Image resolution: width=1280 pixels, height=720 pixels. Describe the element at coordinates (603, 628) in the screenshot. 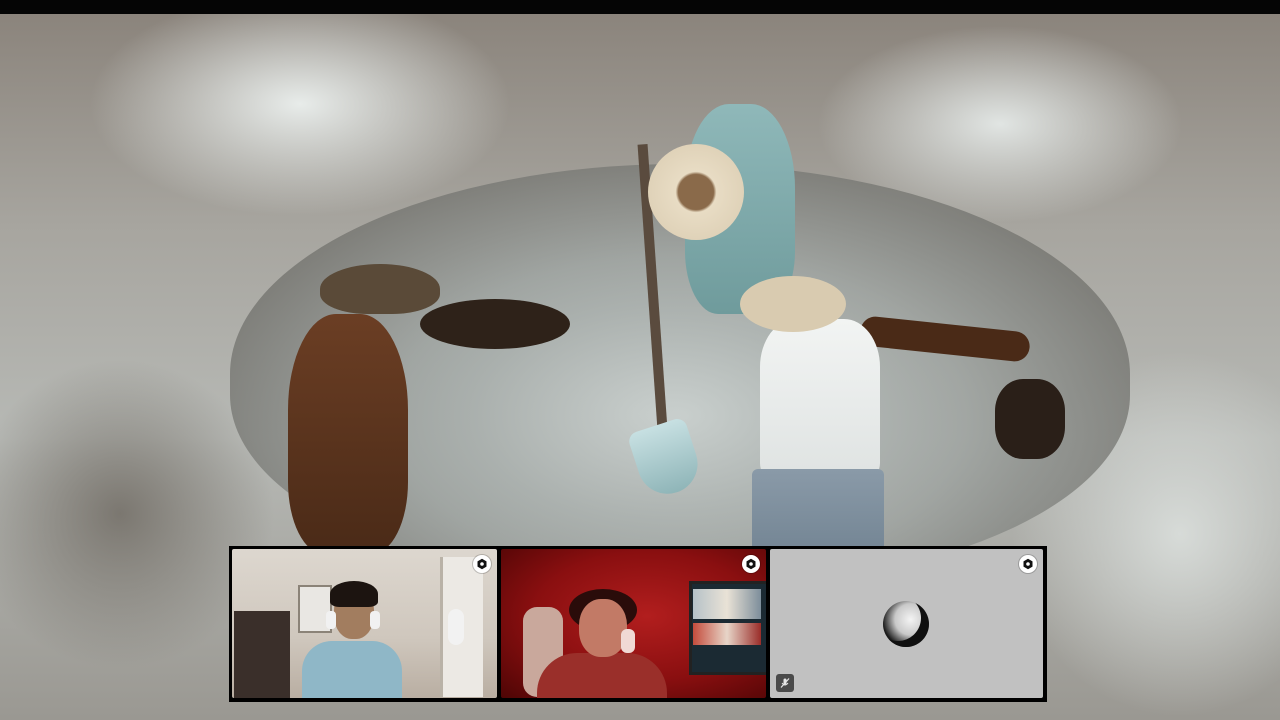

I see `participant-face` at that location.